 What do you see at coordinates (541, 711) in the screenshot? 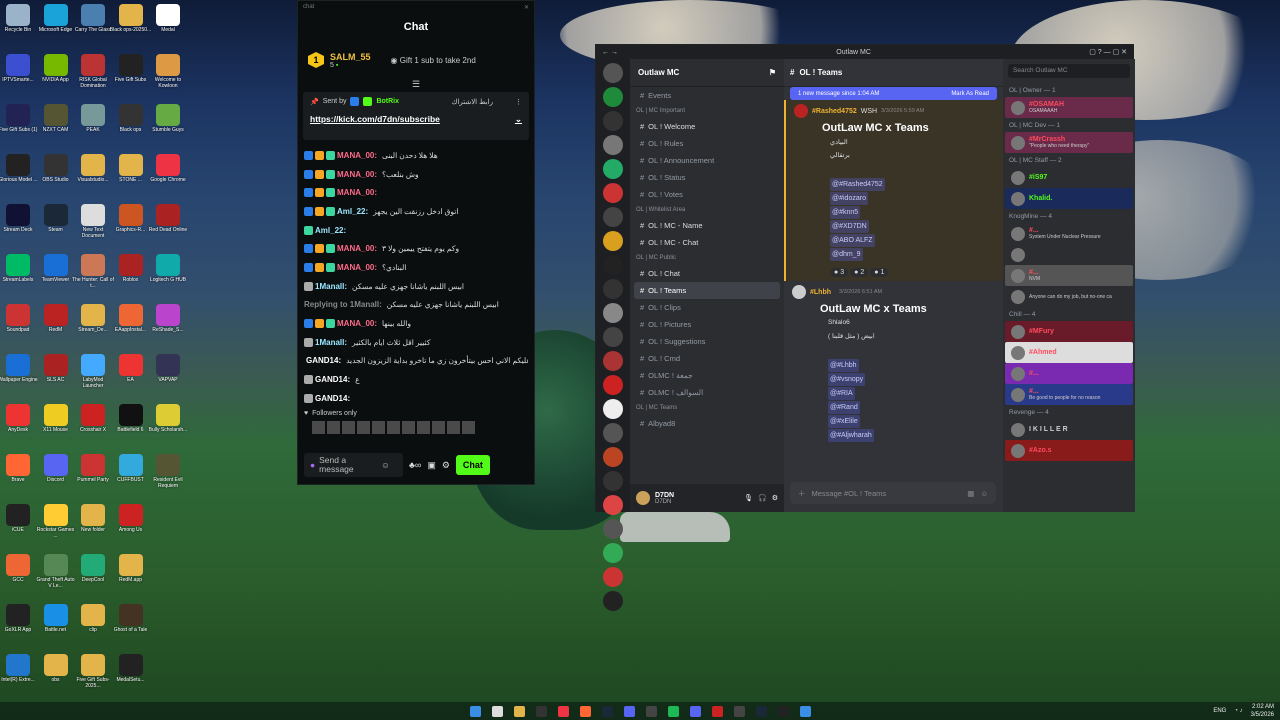
I see `kick-icon` at bounding box center [541, 711].